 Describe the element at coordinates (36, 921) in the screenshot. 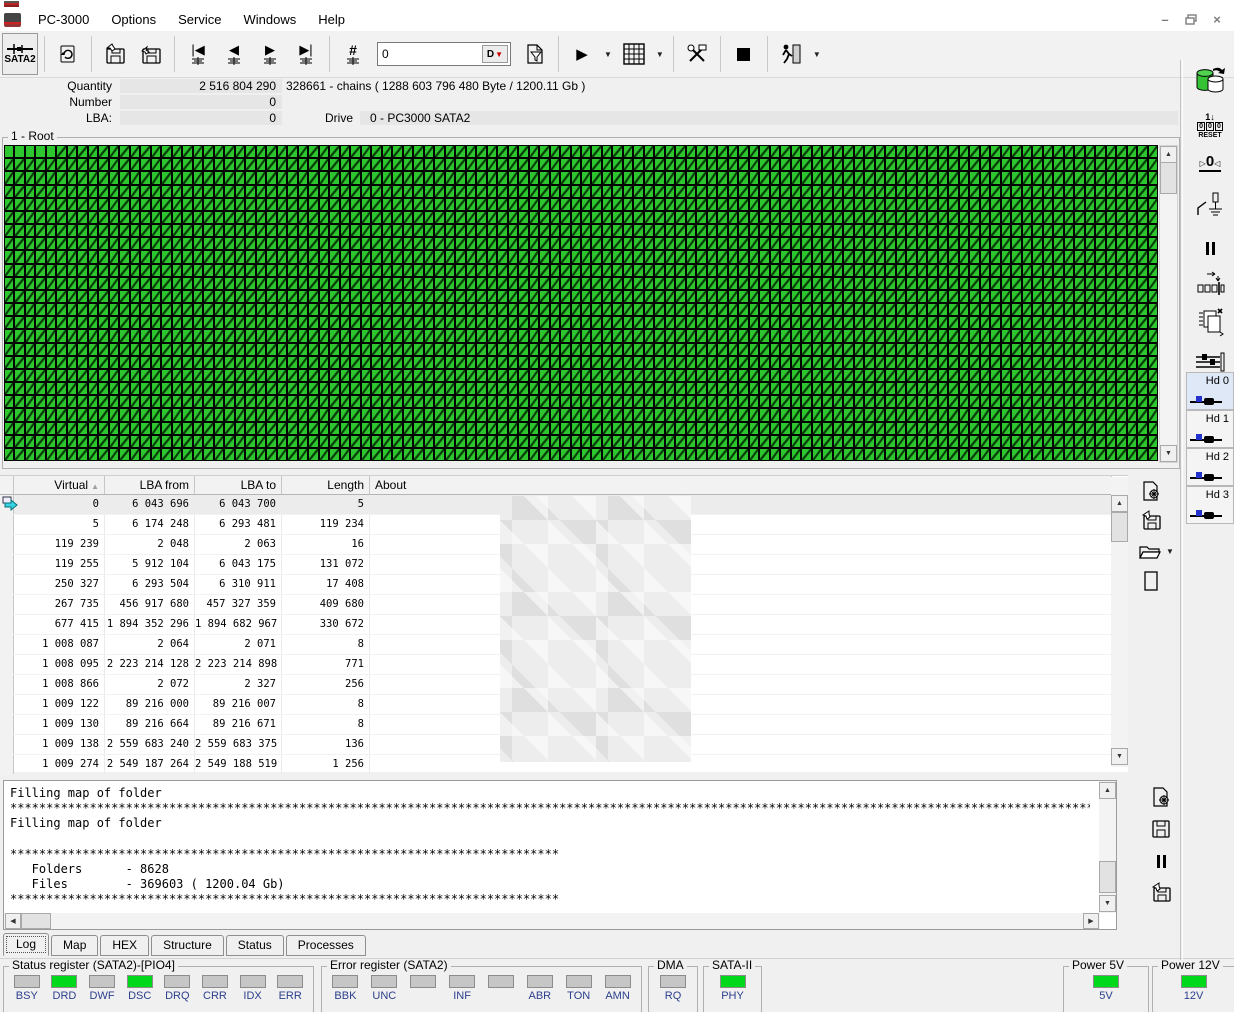

I see `log-hscroll-thumb` at that location.